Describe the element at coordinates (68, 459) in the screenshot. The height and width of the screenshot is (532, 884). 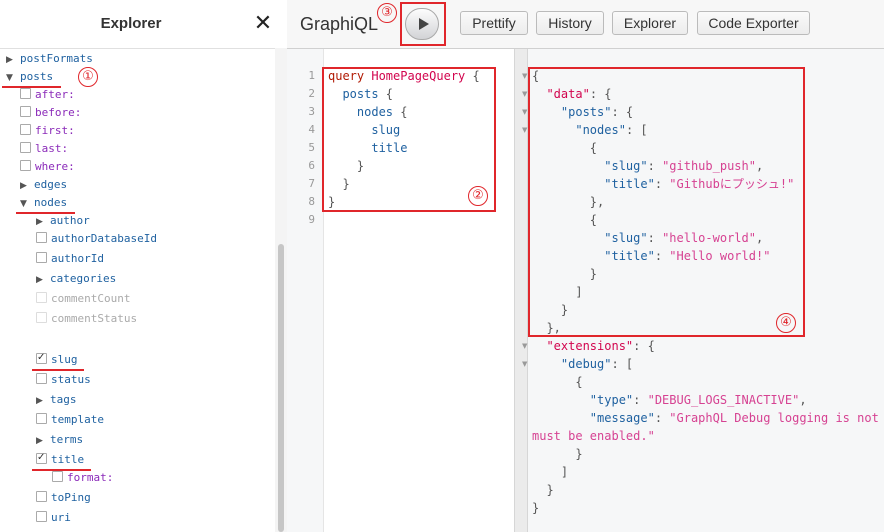
I see `explorer-item-label: title` at that location.